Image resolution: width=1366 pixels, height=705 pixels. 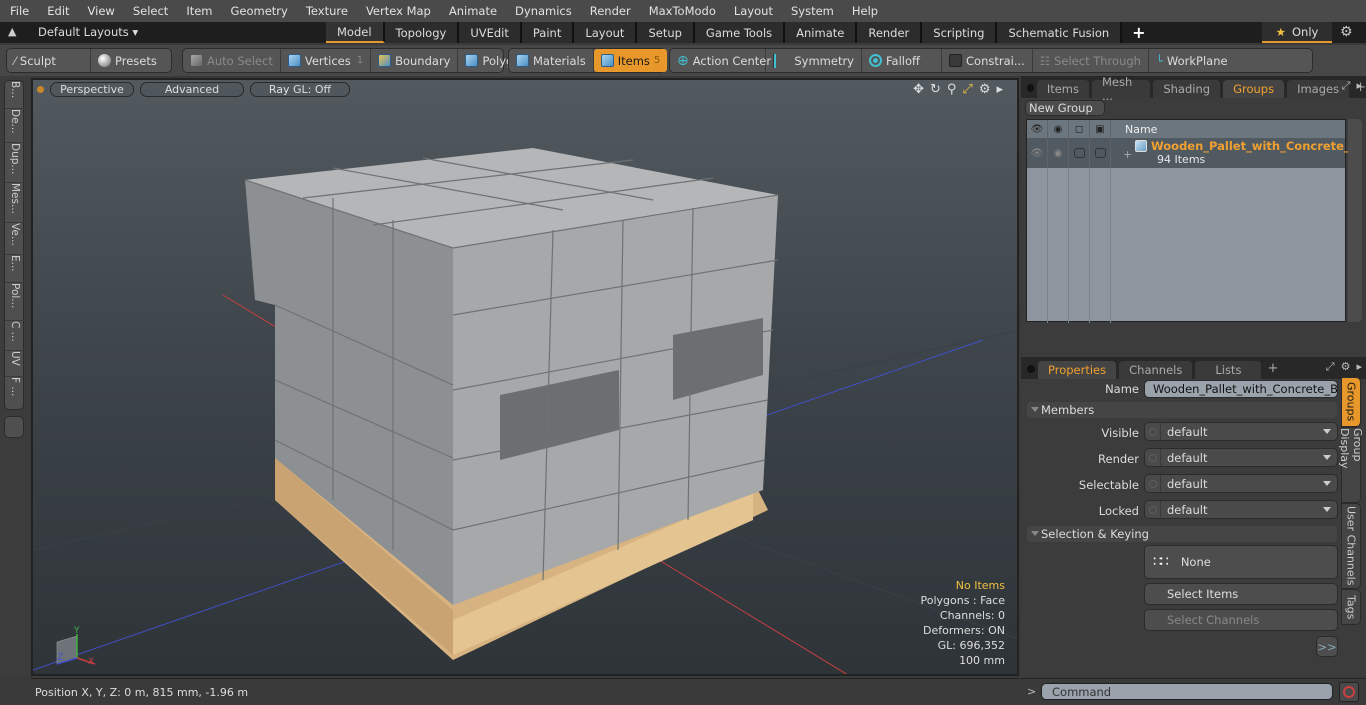 What do you see at coordinates (1079, 129) in the screenshot?
I see `lock-cube-icon: ◻` at bounding box center [1079, 129].